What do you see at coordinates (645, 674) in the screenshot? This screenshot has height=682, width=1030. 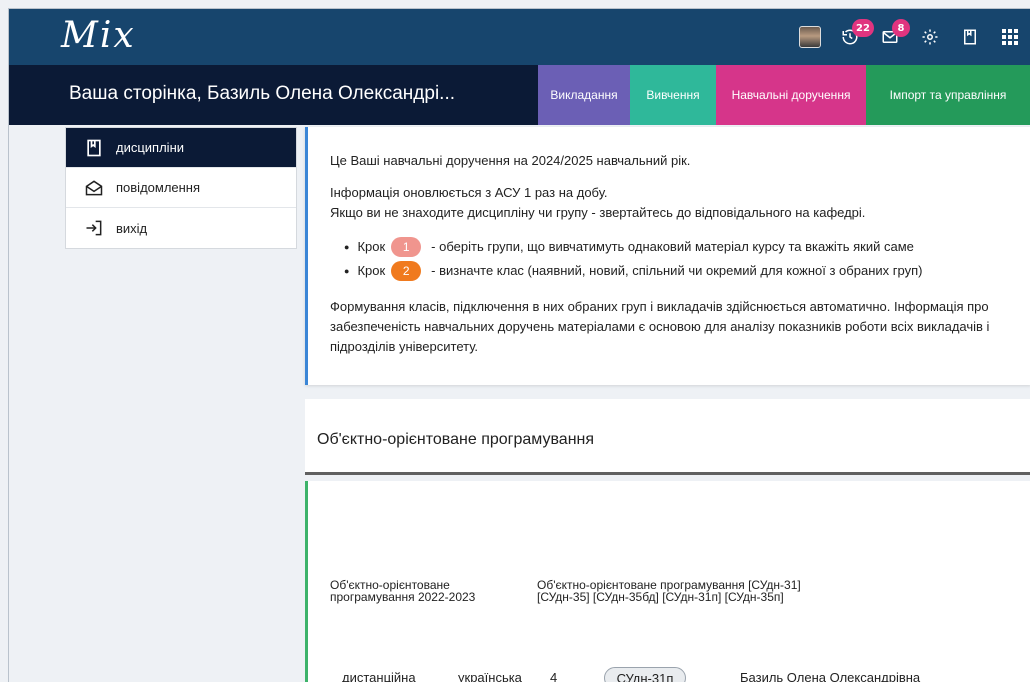 I see `group-code-pill: СУдн-31п` at bounding box center [645, 674].